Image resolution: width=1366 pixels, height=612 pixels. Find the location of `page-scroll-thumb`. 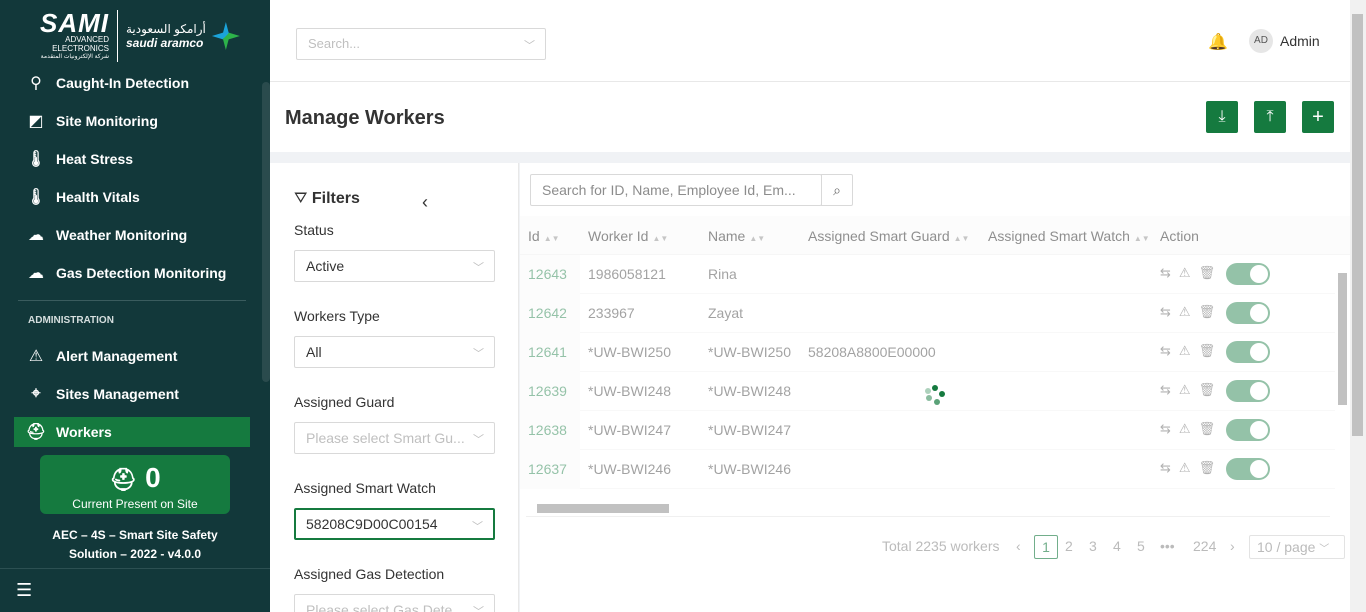

page-scroll-thumb is located at coordinates (1357, 225).